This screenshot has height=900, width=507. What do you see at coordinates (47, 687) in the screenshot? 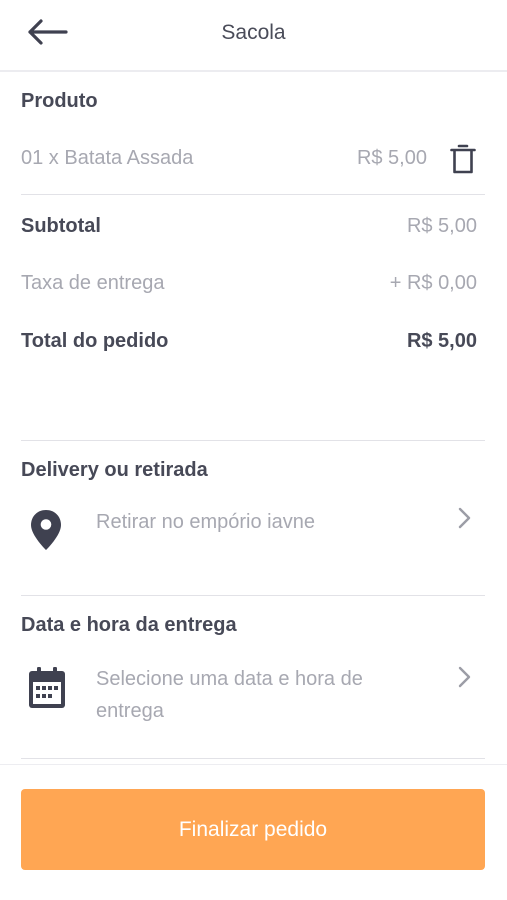
I see `calendar-icon` at bounding box center [47, 687].